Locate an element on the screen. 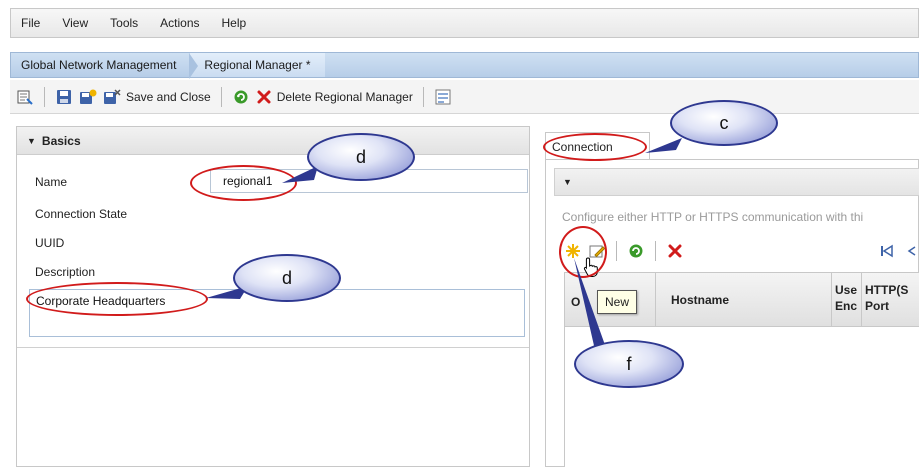 Image resolution: width=919 pixels, height=467 pixels. column-header-o: O is located at coordinates (575, 302).